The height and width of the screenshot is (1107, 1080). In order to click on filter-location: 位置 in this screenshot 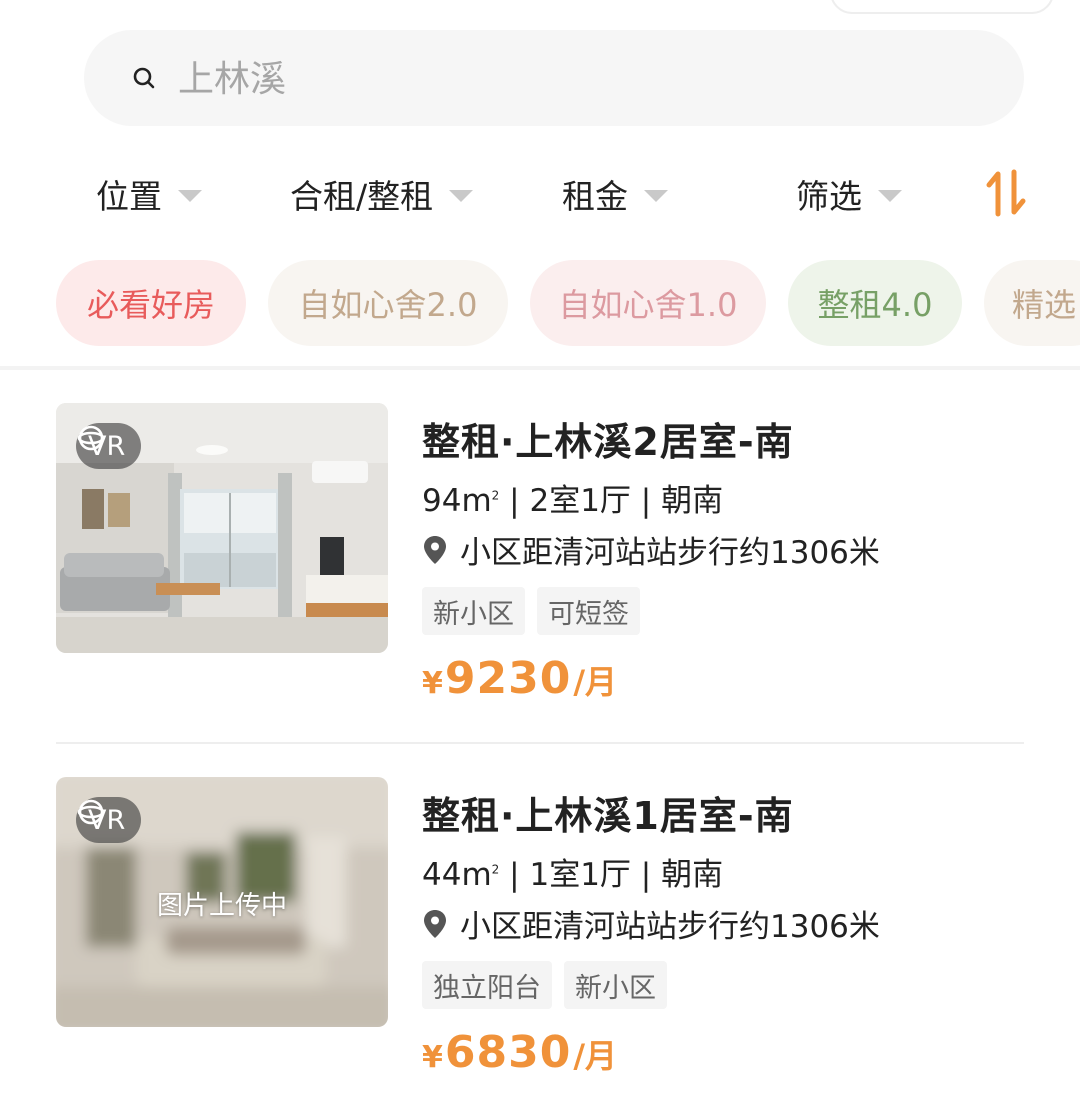, I will do `click(149, 194)`.